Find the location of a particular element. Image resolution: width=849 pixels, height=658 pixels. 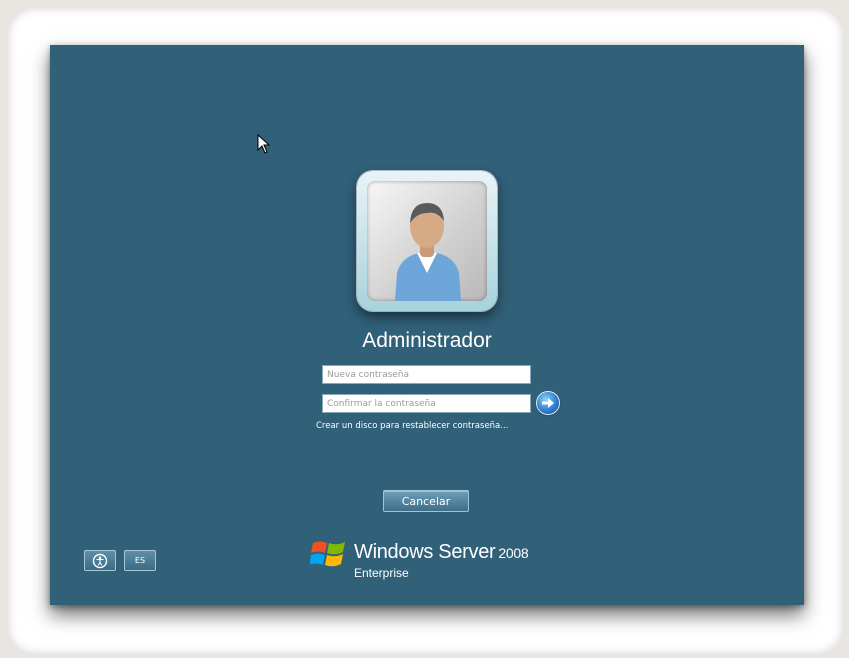

new-password-field is located at coordinates (426, 374).